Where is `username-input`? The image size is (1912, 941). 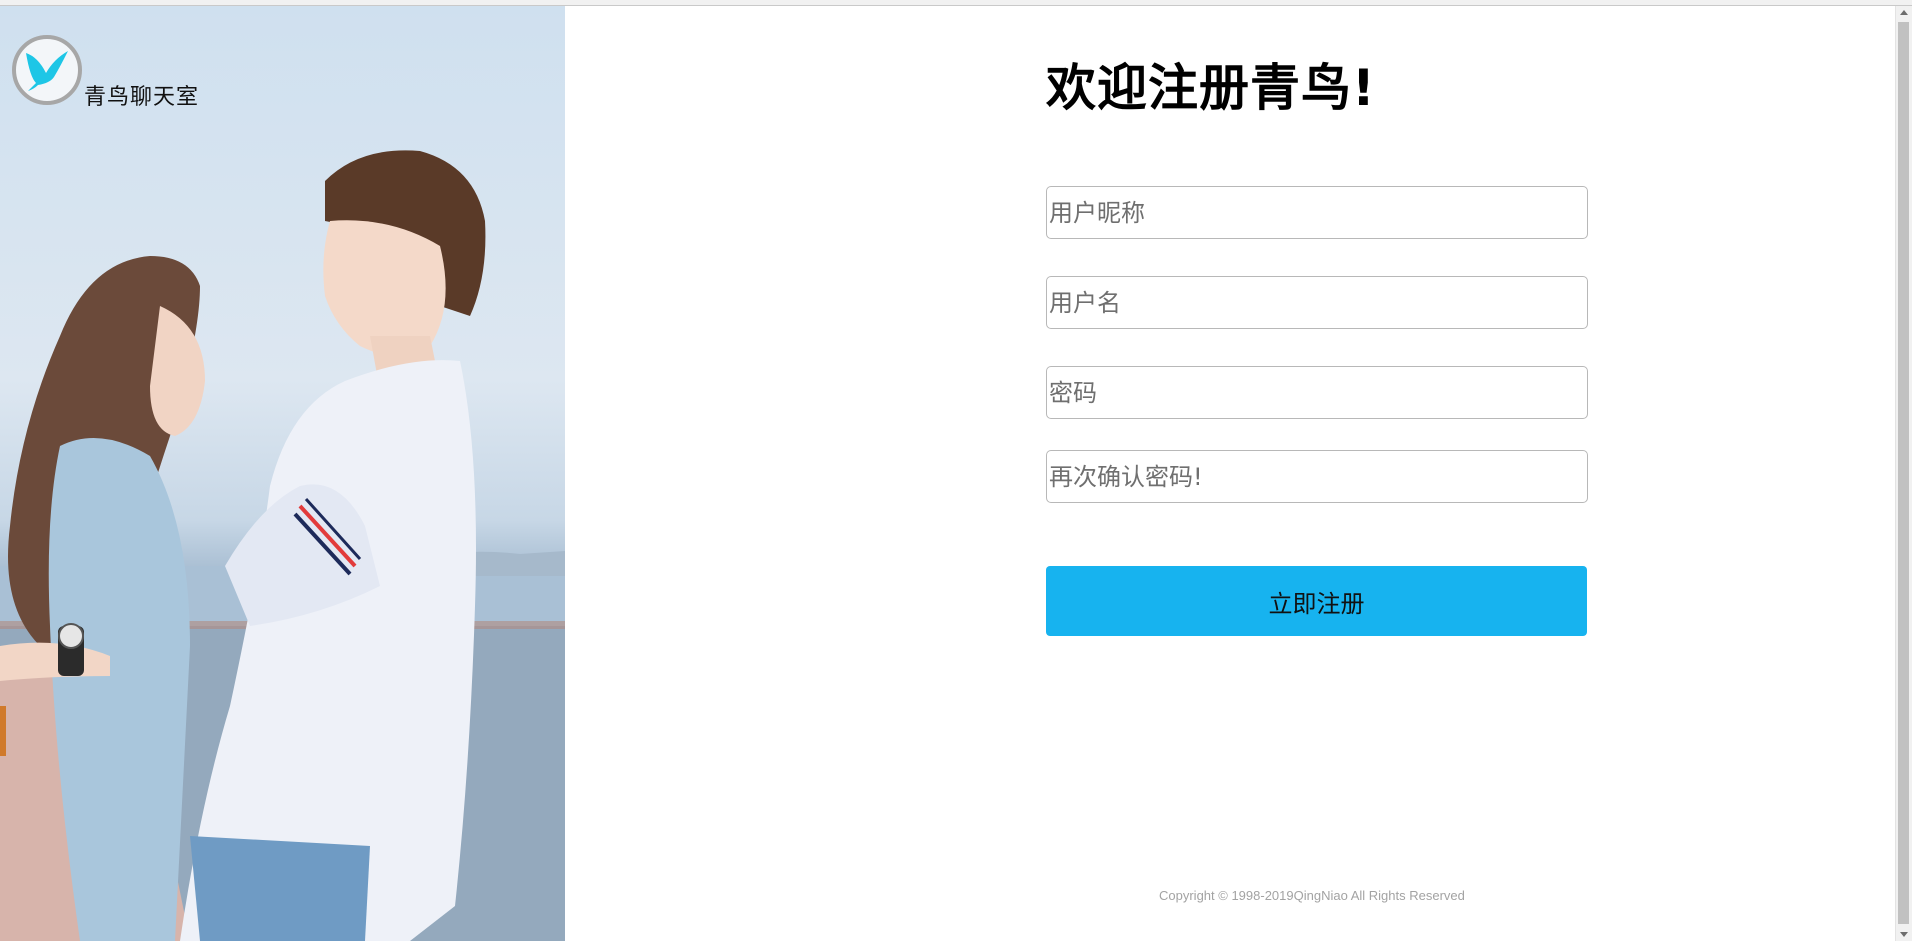
username-input is located at coordinates (1317, 302).